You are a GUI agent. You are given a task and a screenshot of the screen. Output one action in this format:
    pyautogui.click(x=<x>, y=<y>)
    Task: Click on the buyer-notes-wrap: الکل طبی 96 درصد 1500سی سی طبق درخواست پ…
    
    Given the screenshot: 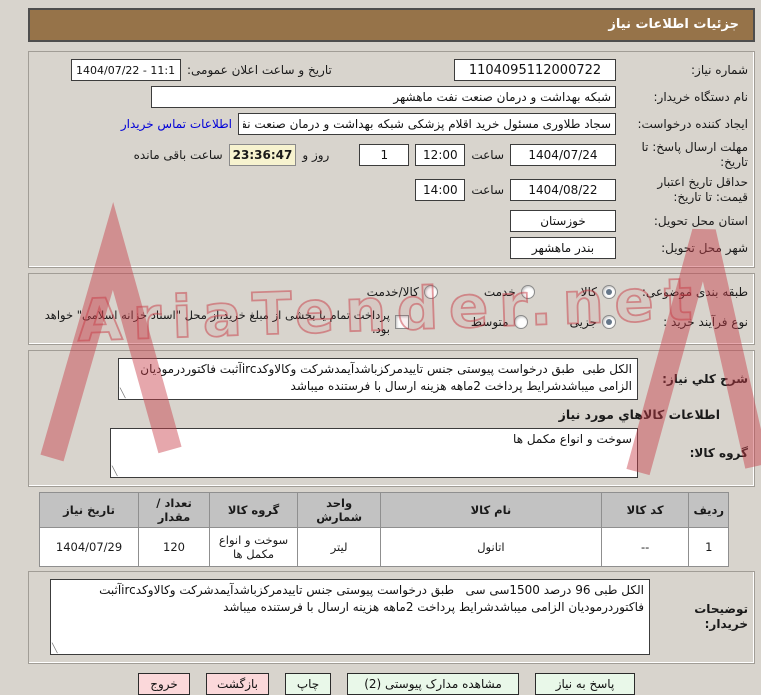 What is the action you would take?
    pyautogui.click(x=350, y=617)
    